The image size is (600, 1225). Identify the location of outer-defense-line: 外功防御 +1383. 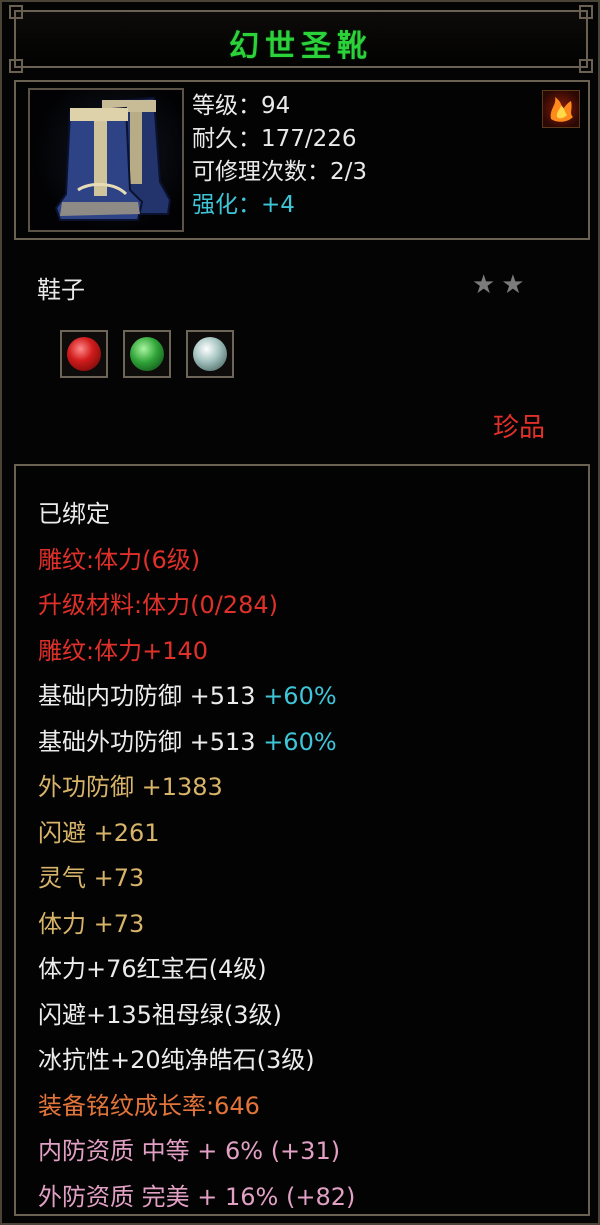
(130, 787).